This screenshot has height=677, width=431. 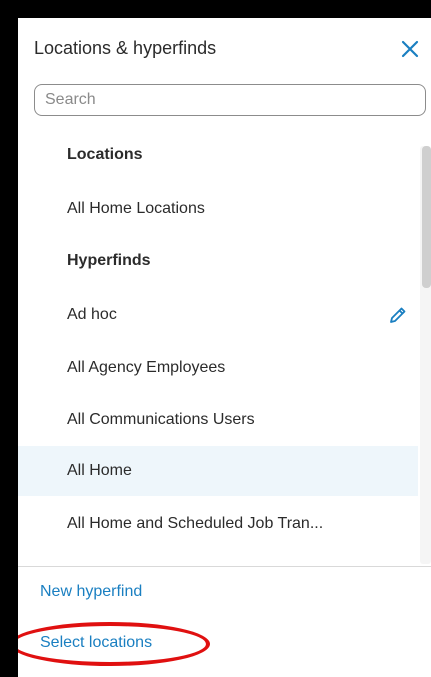 I want to click on hyperfinds-heading-label: Hyperfinds, so click(x=109, y=260).